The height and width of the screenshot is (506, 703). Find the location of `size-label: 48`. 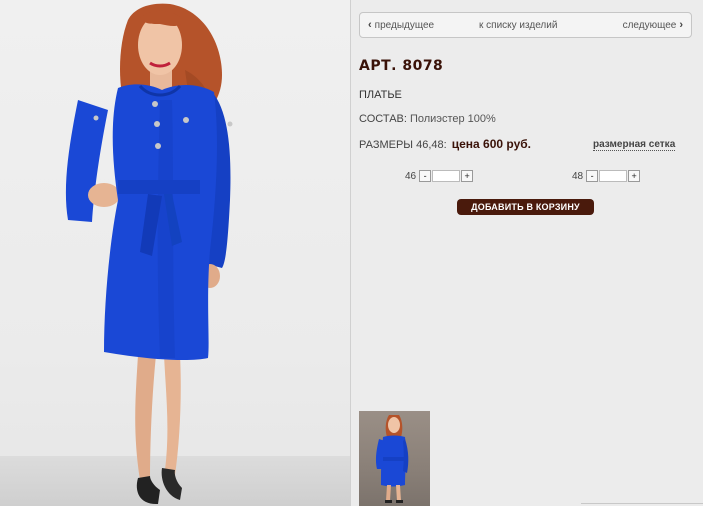

size-label: 48 is located at coordinates (578, 176).